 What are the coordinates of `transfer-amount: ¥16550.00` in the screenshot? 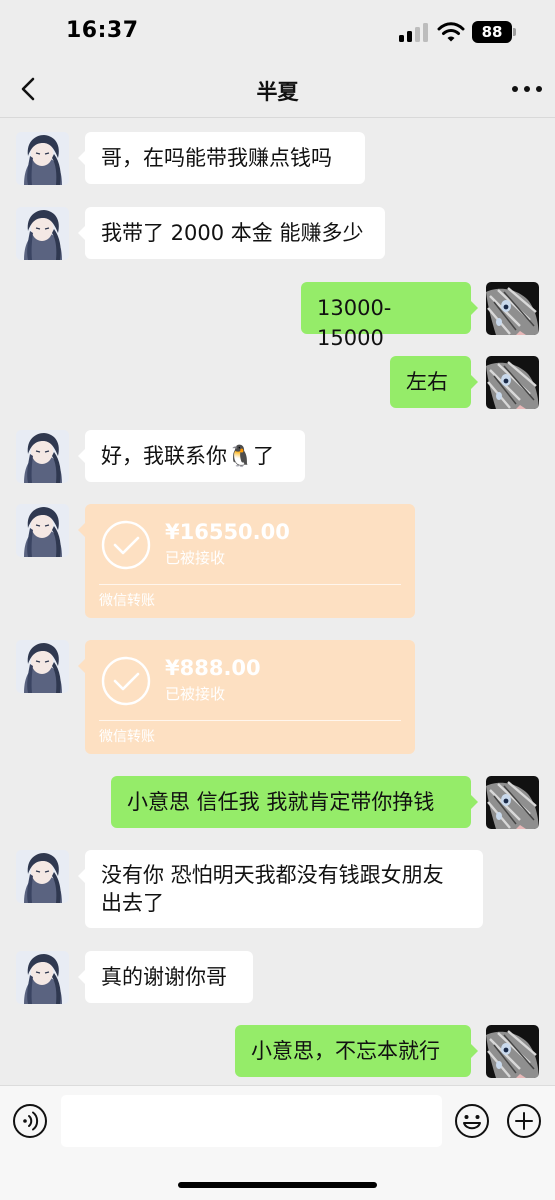 It's located at (227, 532).